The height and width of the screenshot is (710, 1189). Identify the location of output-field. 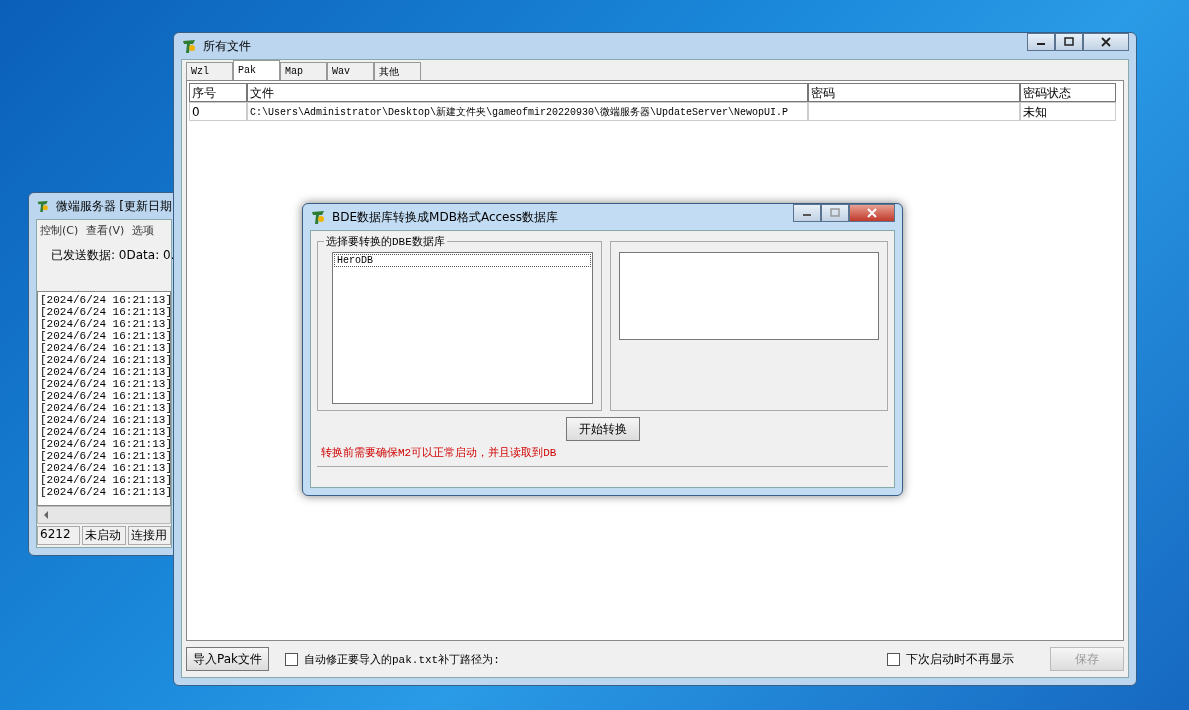
(748, 296).